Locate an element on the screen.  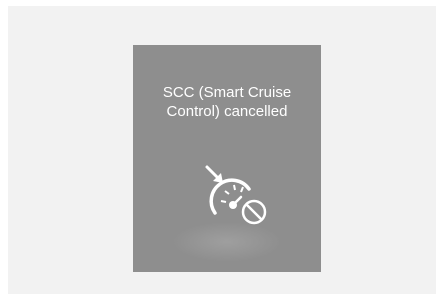
smart-cruise-control-cancelled-icon is located at coordinates (236, 195).